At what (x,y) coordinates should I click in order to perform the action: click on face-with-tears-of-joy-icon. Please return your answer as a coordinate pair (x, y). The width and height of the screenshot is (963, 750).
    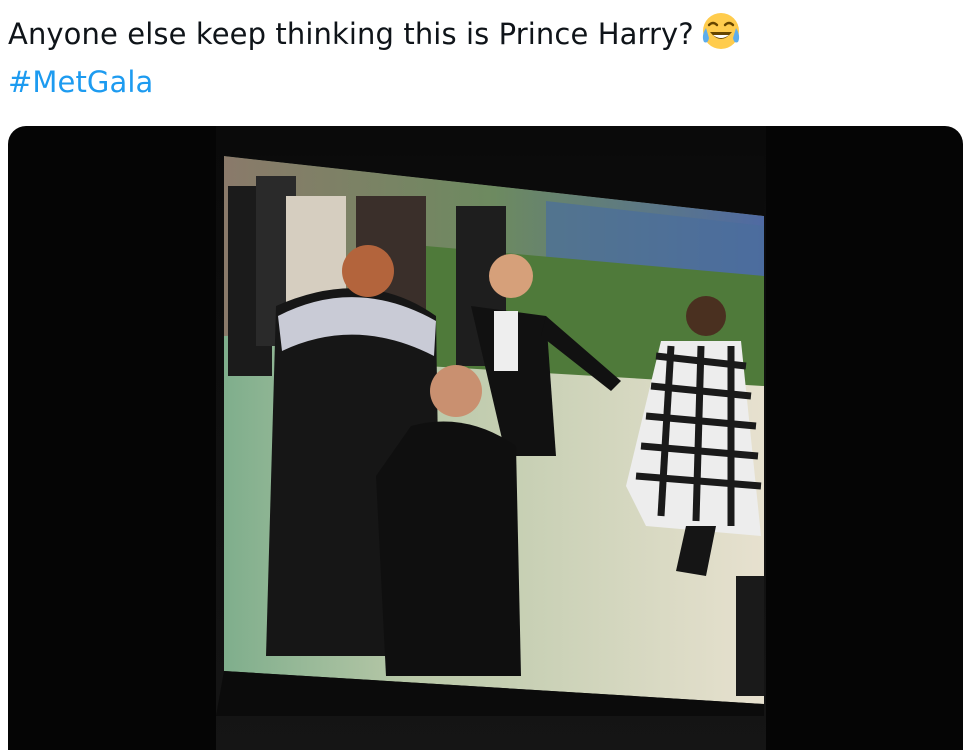
    Looking at the image, I should click on (720, 31).